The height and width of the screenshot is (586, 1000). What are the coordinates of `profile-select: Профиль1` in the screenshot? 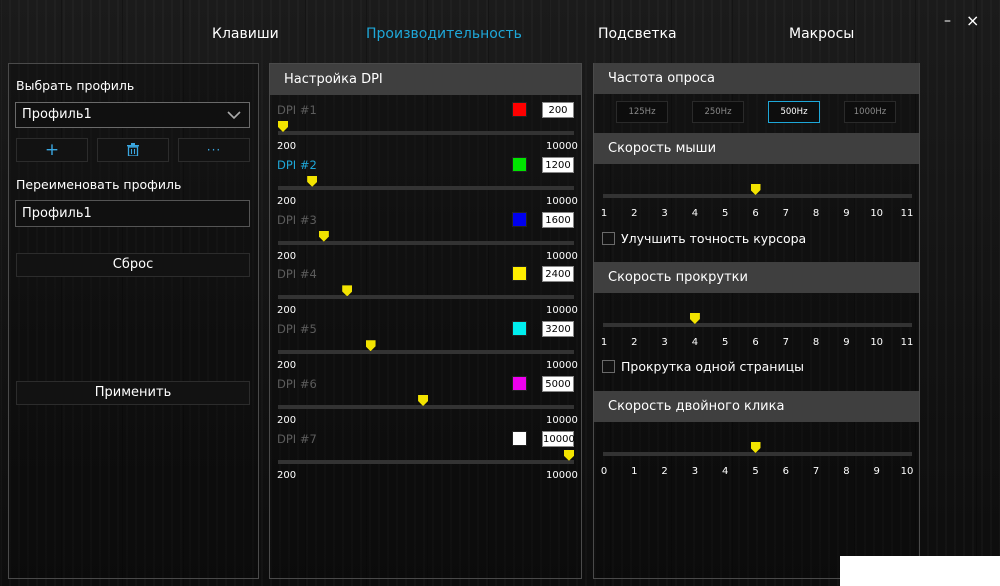 It's located at (132, 115).